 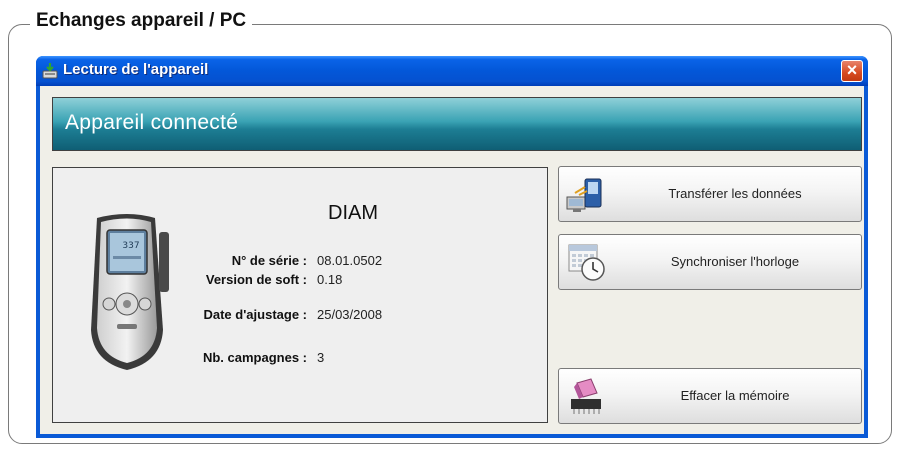 I want to click on banner-text: Appareil connecté, so click(x=152, y=122).